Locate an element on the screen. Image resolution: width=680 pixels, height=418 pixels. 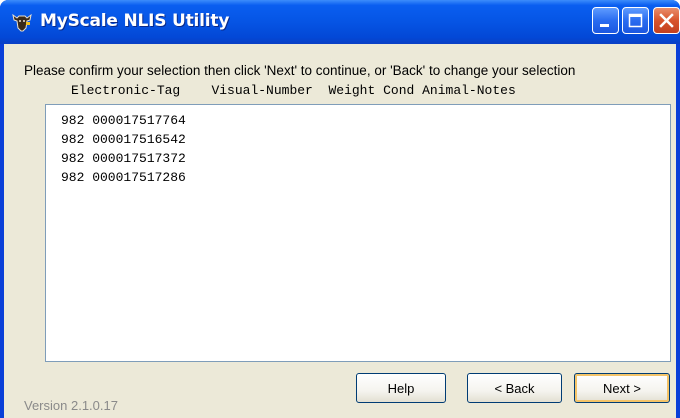
maximize-button is located at coordinates (635, 20).